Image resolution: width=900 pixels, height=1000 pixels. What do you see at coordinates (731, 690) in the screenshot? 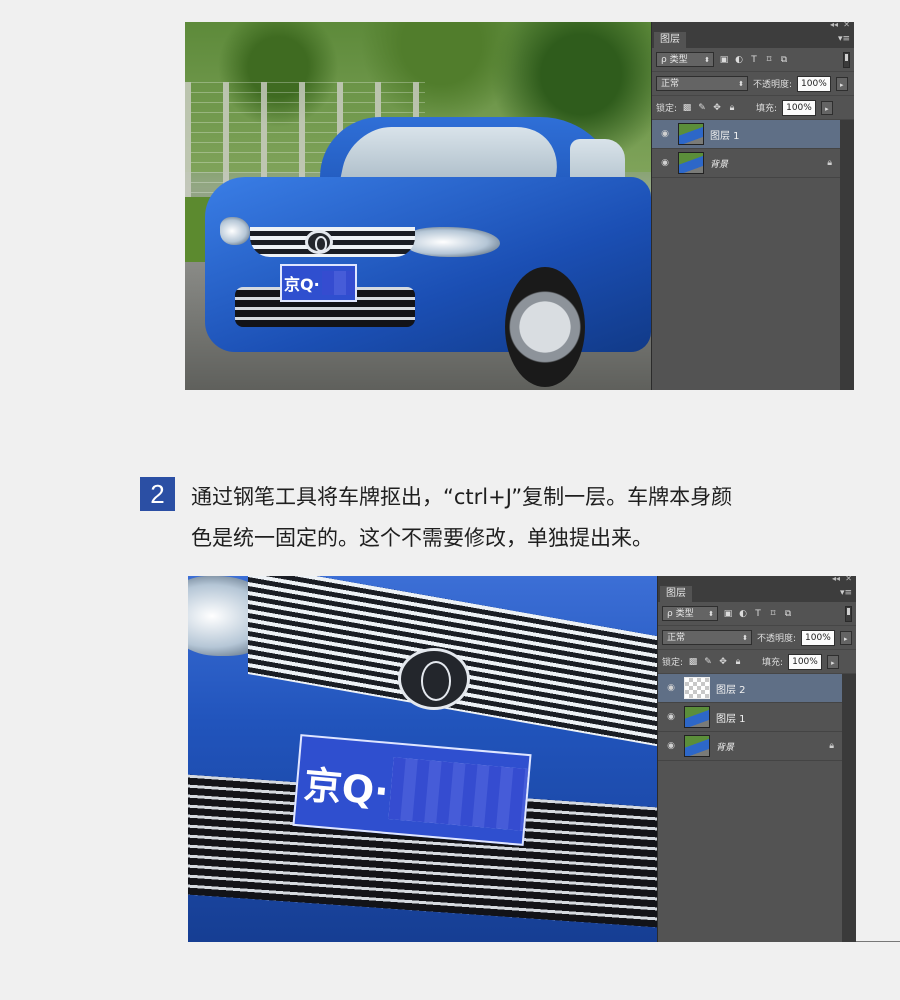
I see `layer-name: 图层 2` at bounding box center [731, 690].